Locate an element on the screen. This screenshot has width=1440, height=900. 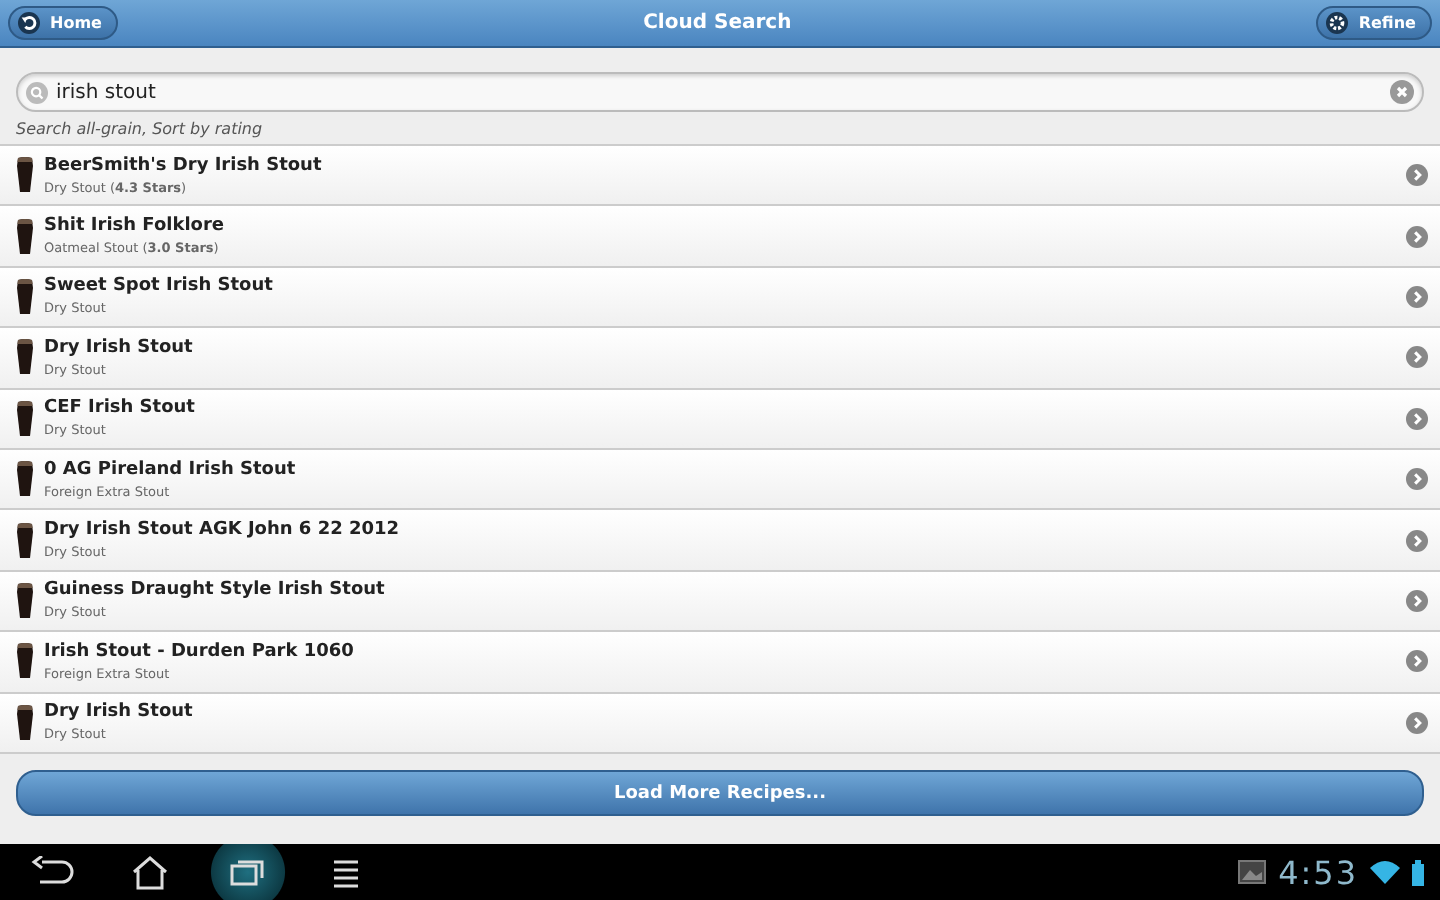
refine-button: Refine is located at coordinates (1374, 23).